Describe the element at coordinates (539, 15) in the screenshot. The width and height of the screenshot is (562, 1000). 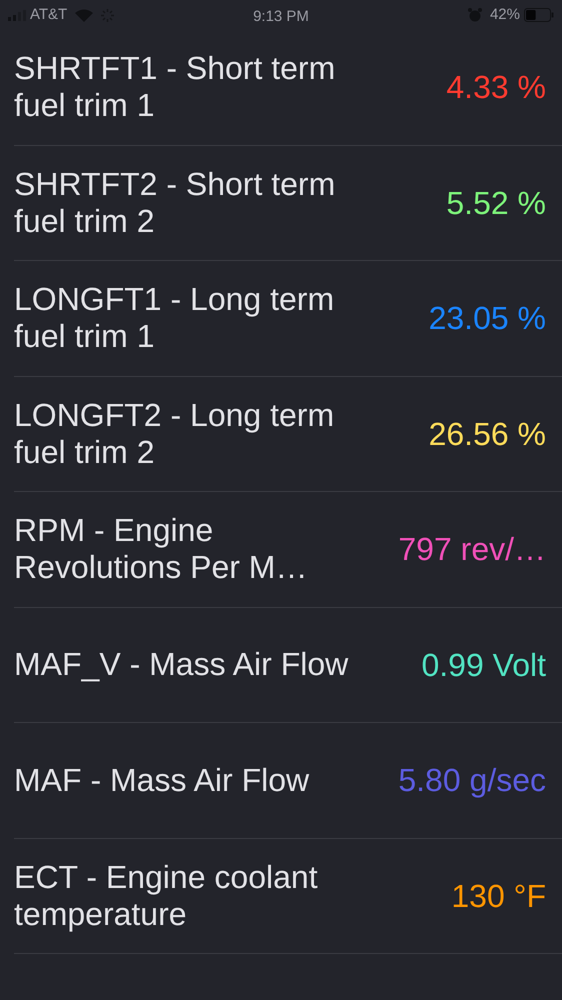
I see `battery-icon` at that location.